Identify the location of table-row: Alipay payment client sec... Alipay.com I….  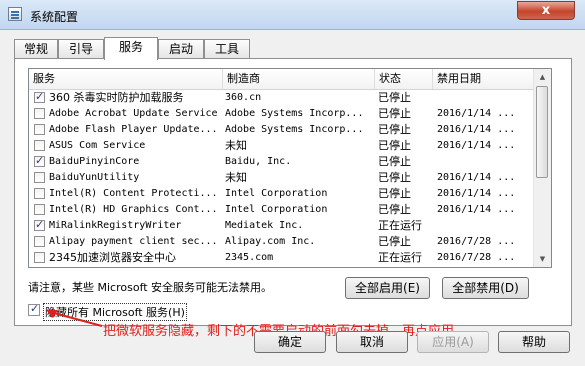
(282, 242).